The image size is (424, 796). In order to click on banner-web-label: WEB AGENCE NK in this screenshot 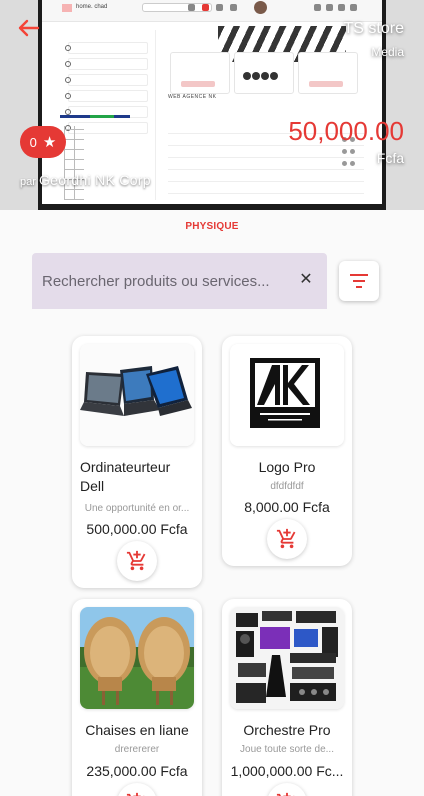, I will do `click(192, 97)`.